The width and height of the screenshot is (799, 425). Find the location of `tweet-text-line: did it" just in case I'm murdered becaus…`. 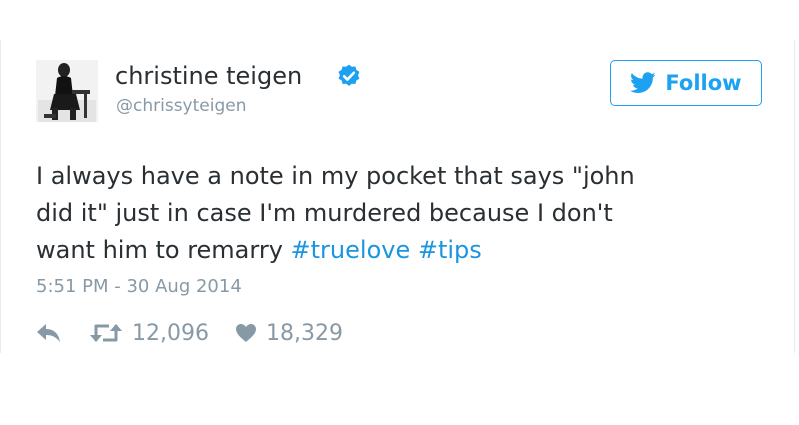

tweet-text-line: did it" just in case I'm murdered becaus… is located at coordinates (324, 213).